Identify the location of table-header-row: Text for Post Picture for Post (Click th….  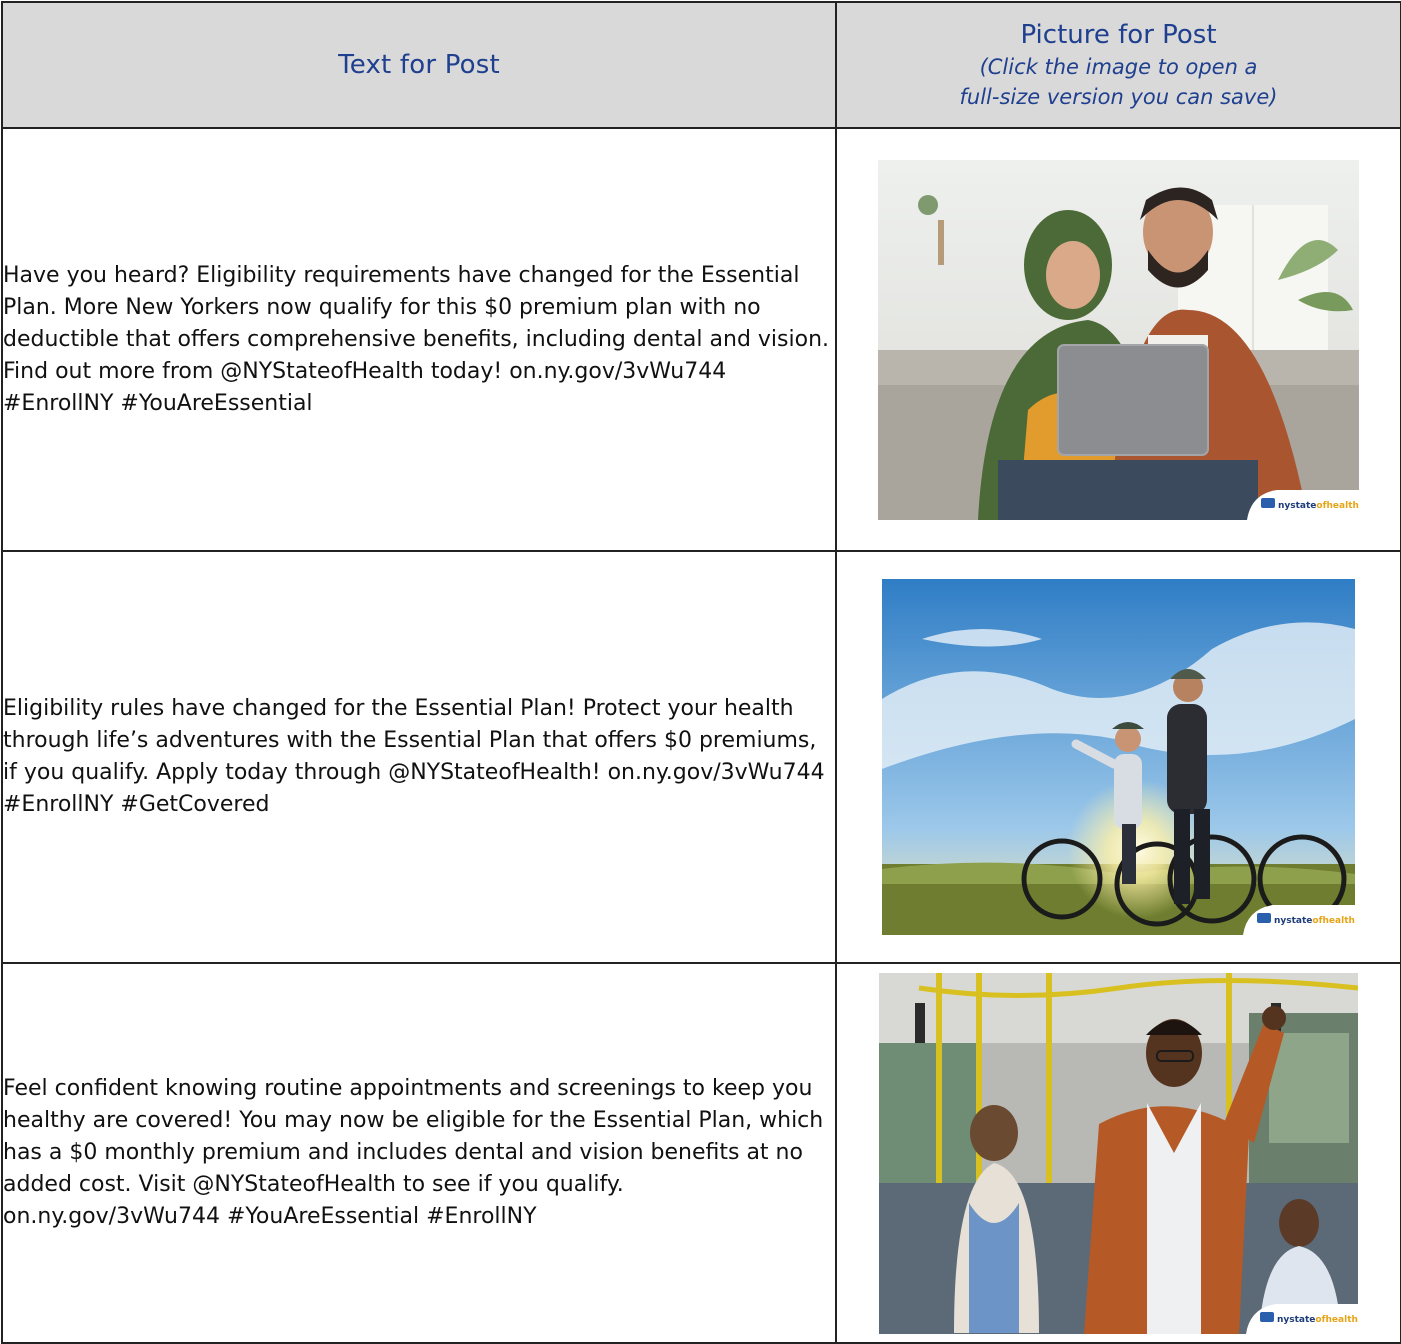
(701, 65).